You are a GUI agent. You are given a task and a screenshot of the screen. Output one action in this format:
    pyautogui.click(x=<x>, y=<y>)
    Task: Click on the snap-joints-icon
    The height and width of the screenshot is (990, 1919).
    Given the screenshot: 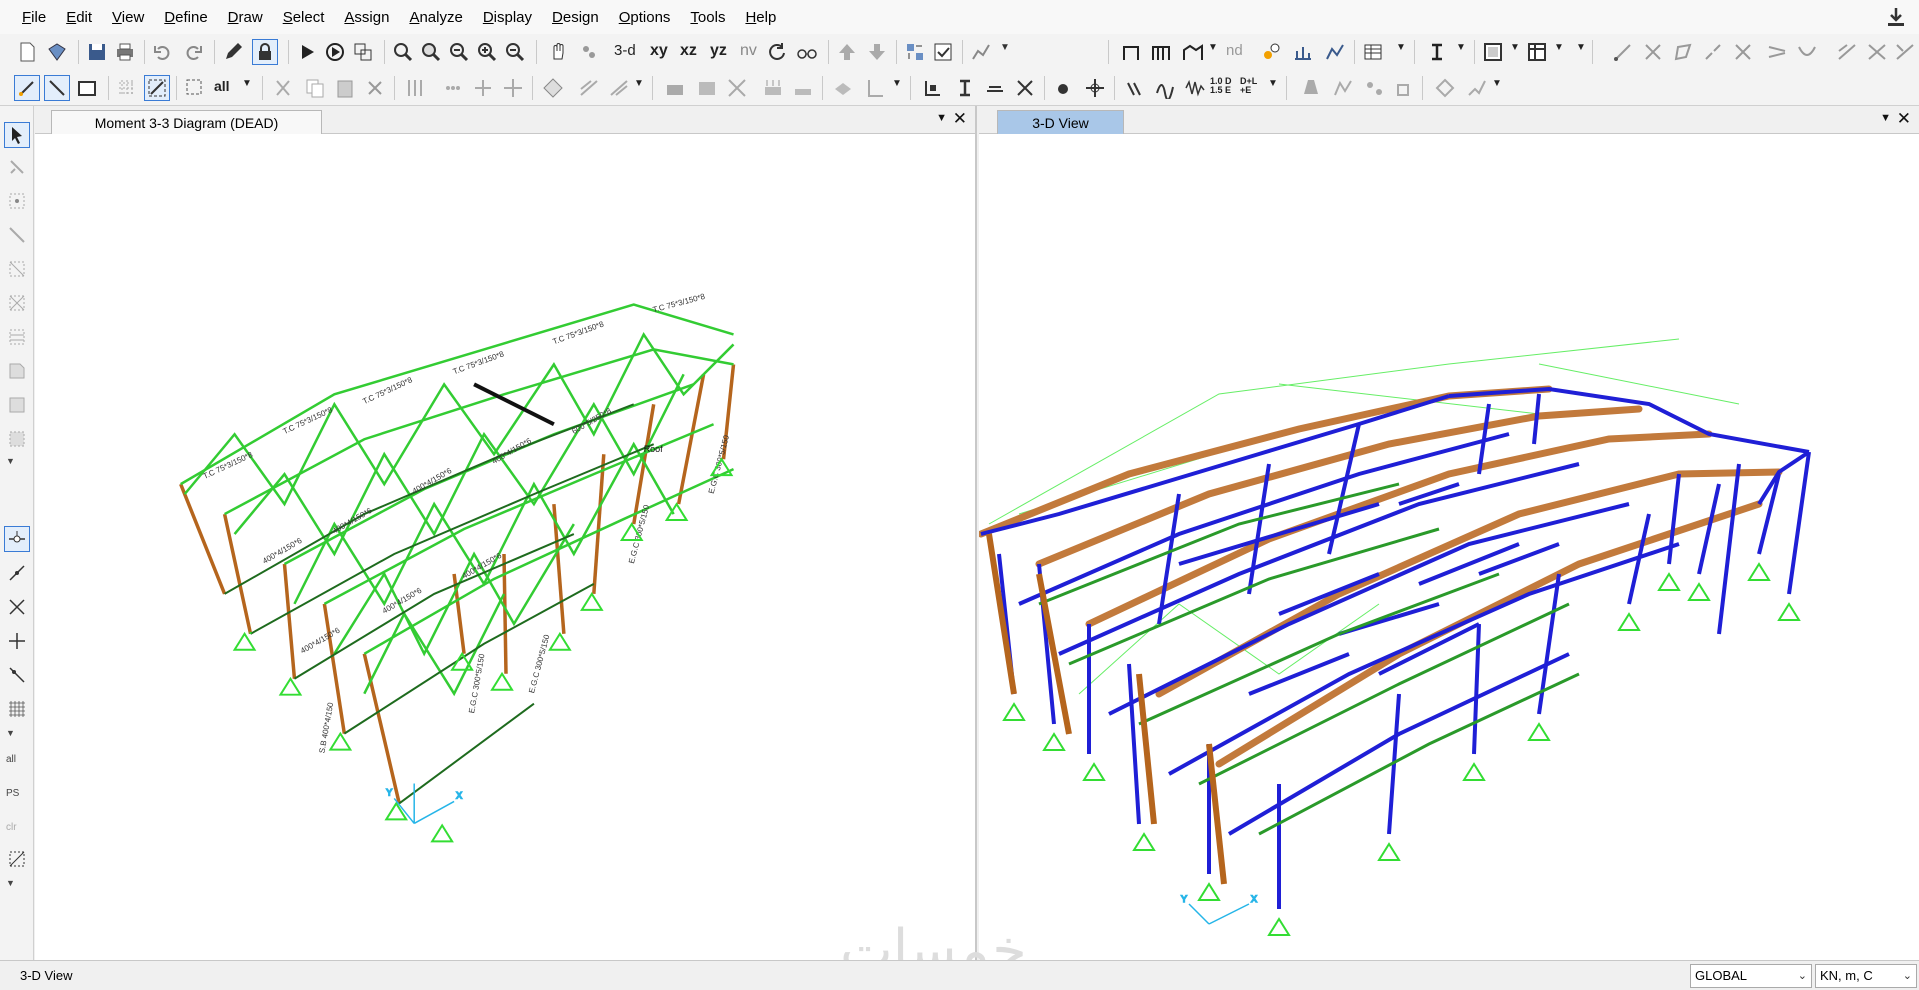 What is the action you would take?
    pyautogui.click(x=17, y=539)
    